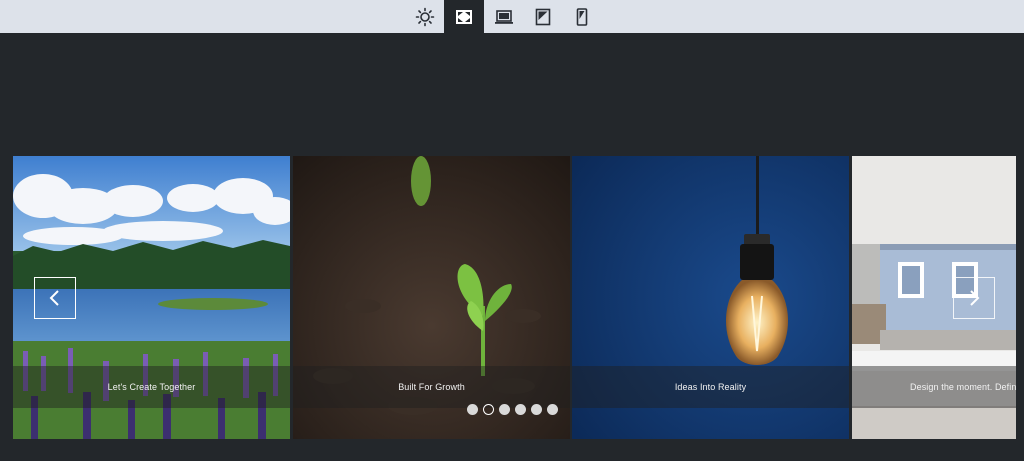 The height and width of the screenshot is (461, 1024). I want to click on tablet-view-button, so click(543, 16).